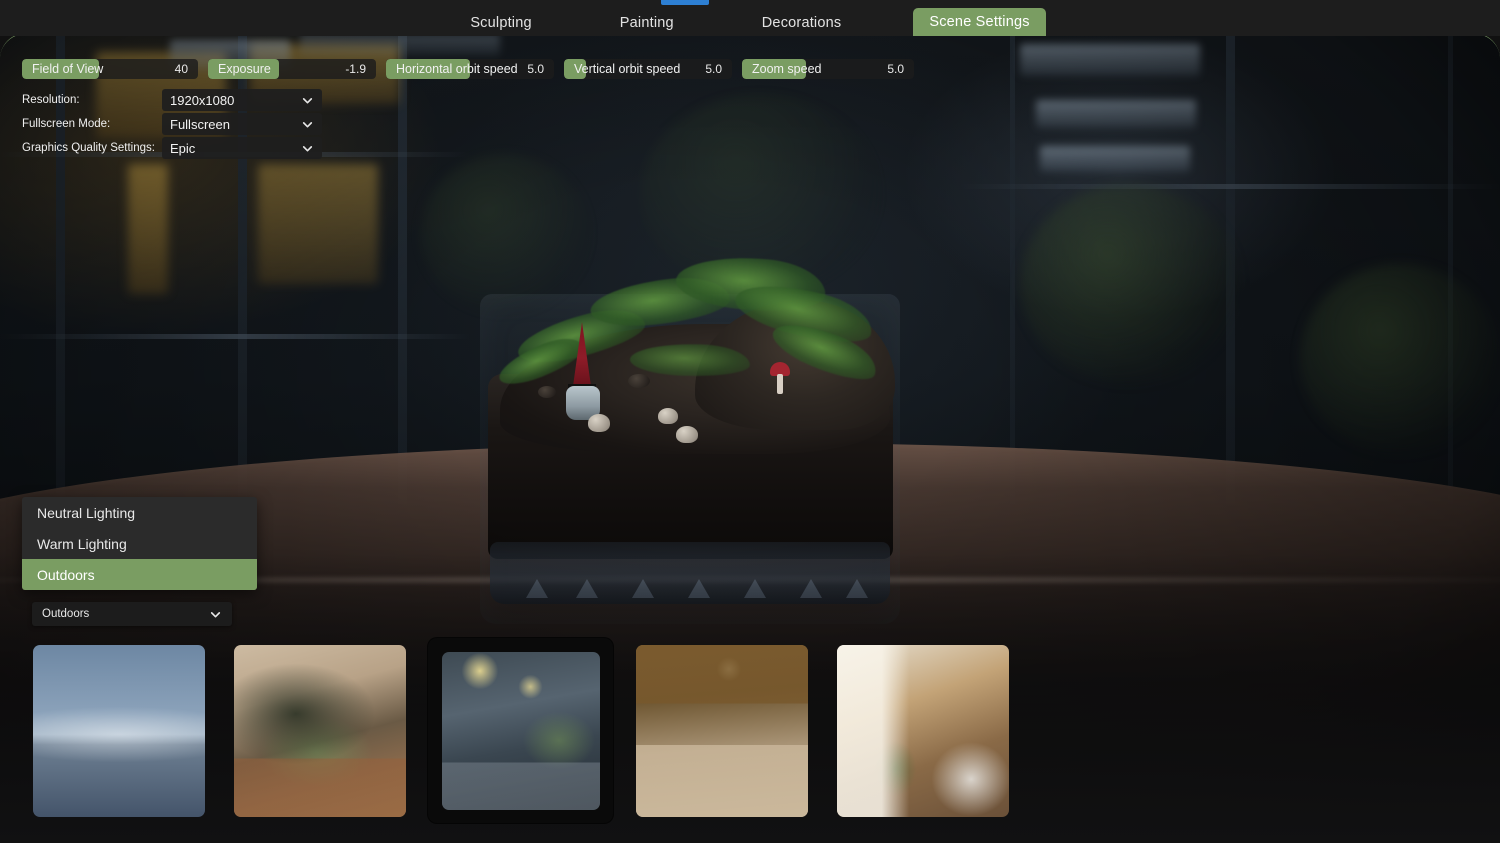 The width and height of the screenshot is (1500, 843). Describe the element at coordinates (780, 384) in the screenshot. I see `mushroom-stem` at that location.